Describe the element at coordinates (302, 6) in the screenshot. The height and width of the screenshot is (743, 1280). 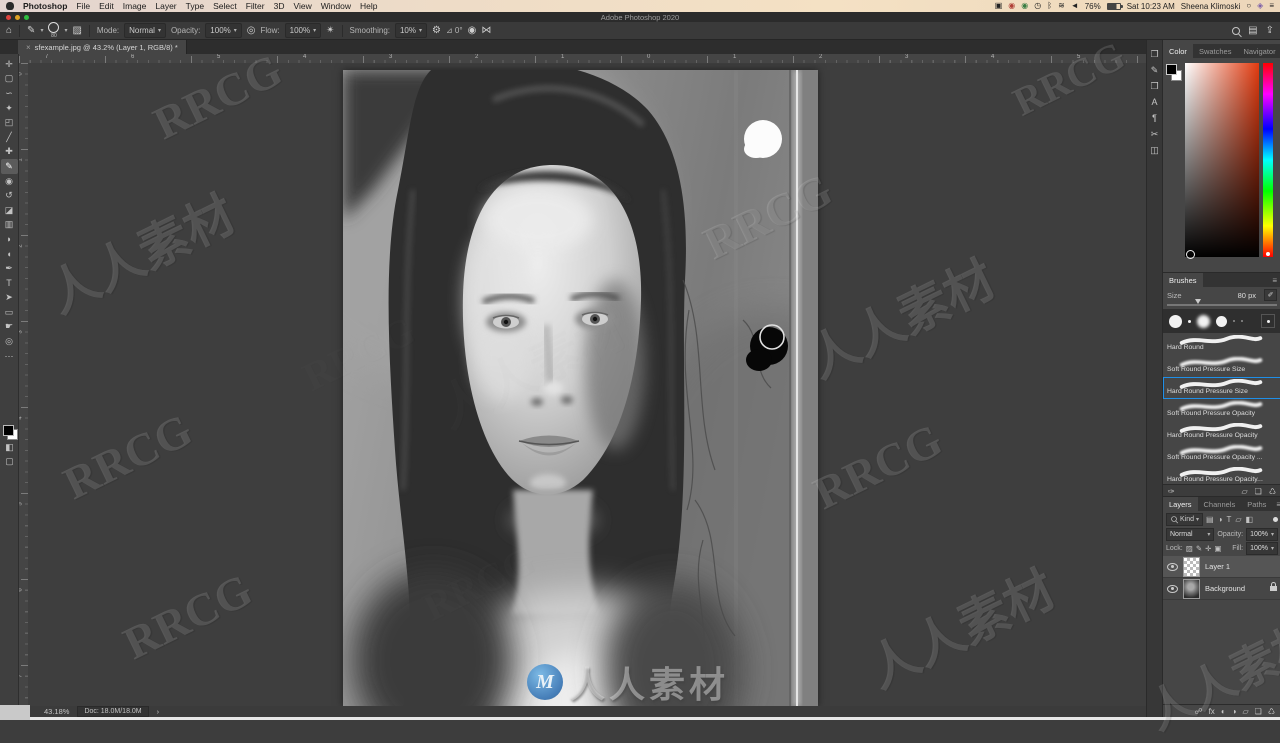
I see `menu-item: View` at that location.